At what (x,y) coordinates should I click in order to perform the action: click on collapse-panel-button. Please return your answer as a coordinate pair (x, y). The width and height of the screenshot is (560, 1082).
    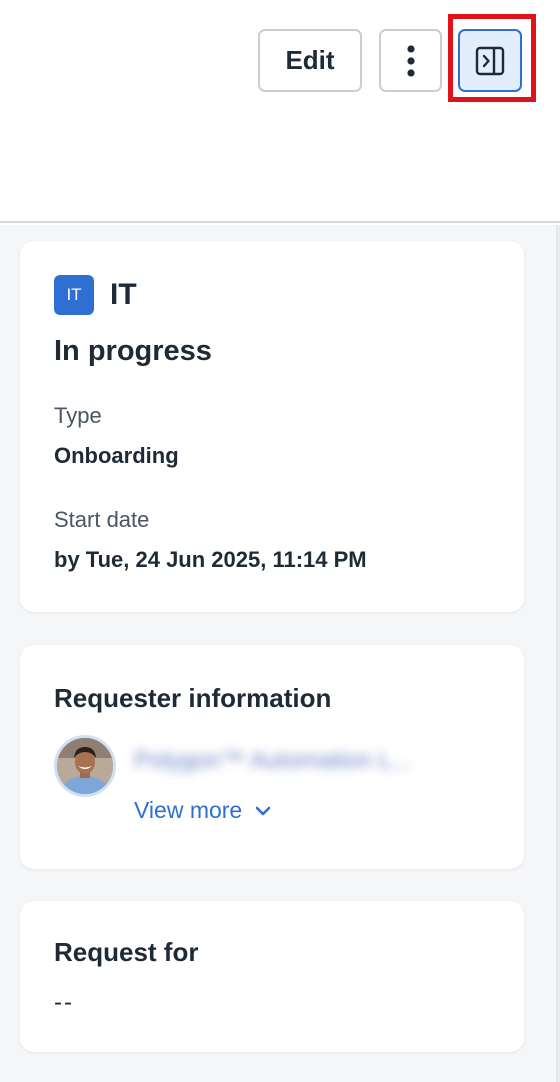
    Looking at the image, I should click on (490, 60).